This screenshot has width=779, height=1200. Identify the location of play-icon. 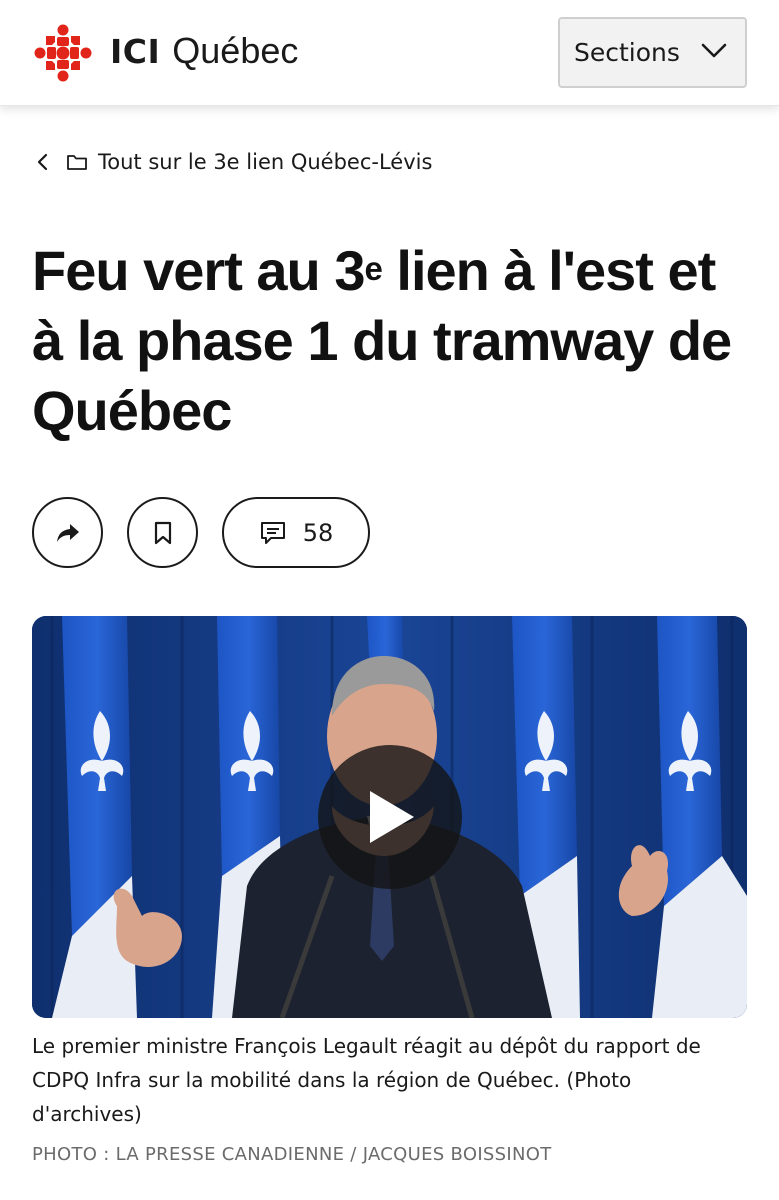
(392, 817).